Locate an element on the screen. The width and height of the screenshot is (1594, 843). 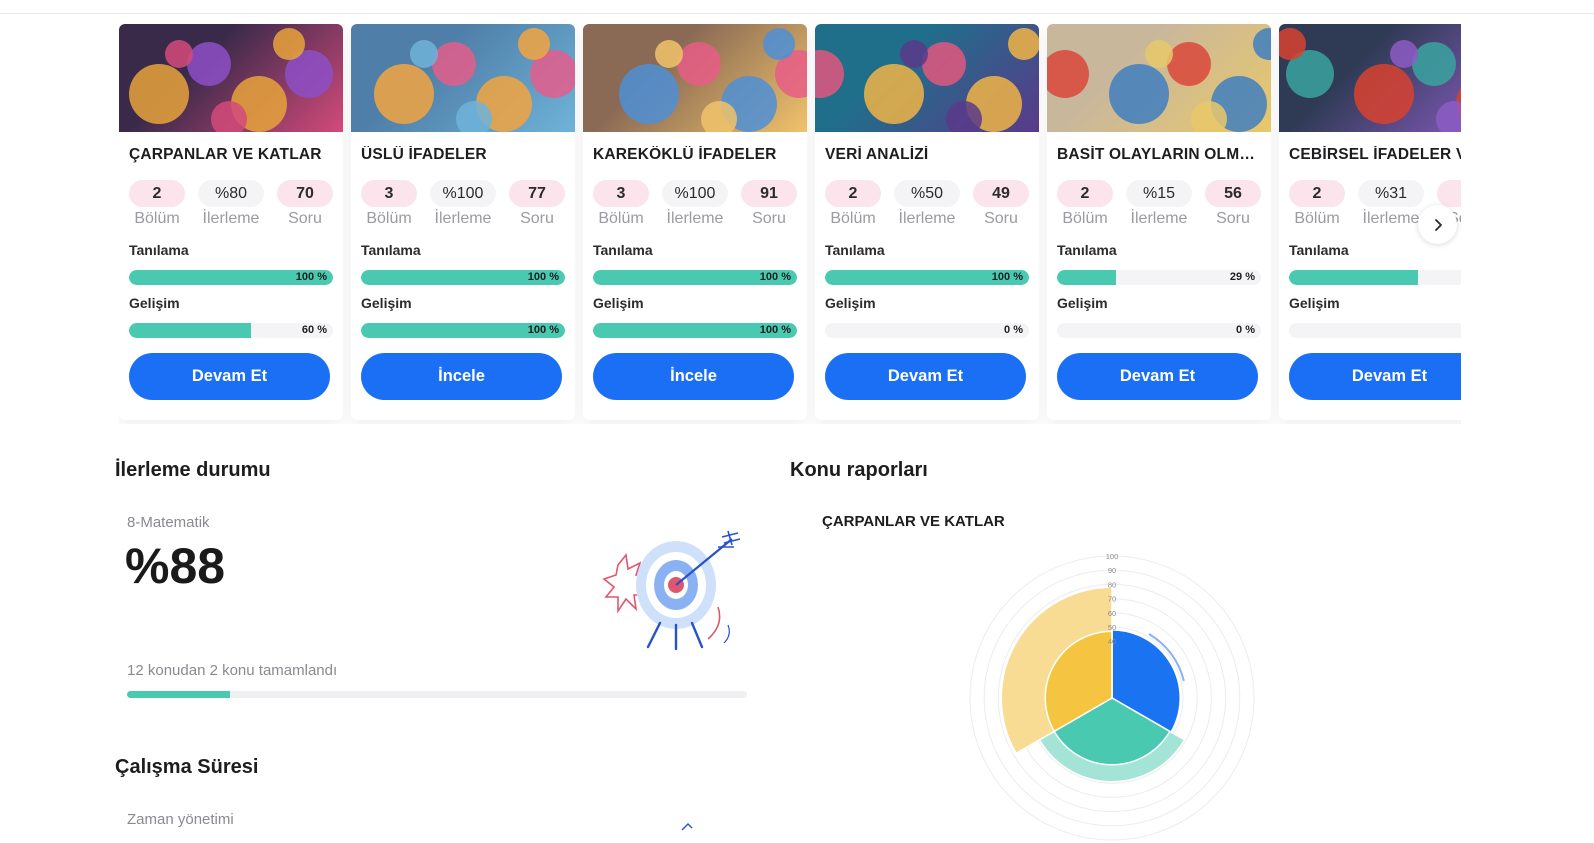
diagnosis-percent: 100 % is located at coordinates (311, 277).